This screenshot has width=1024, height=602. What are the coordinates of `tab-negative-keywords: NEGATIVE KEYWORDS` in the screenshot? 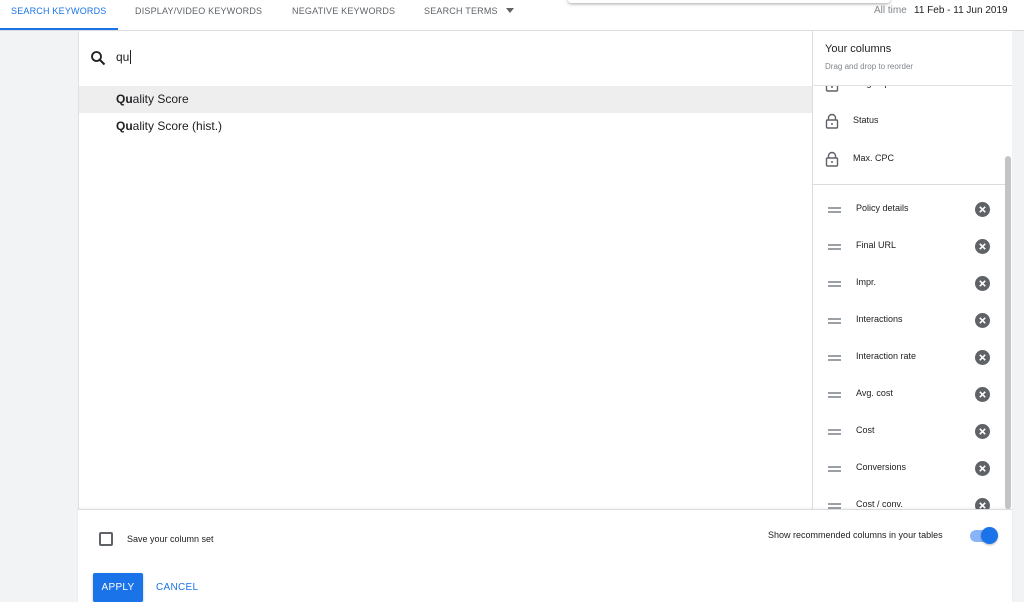 It's located at (343, 15).